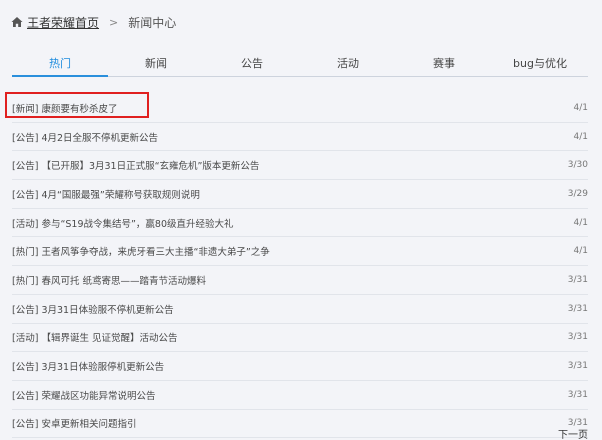  I want to click on category-tabs: 热门 新闻 公告 活动 赛事 bug与优化, so click(300, 65).